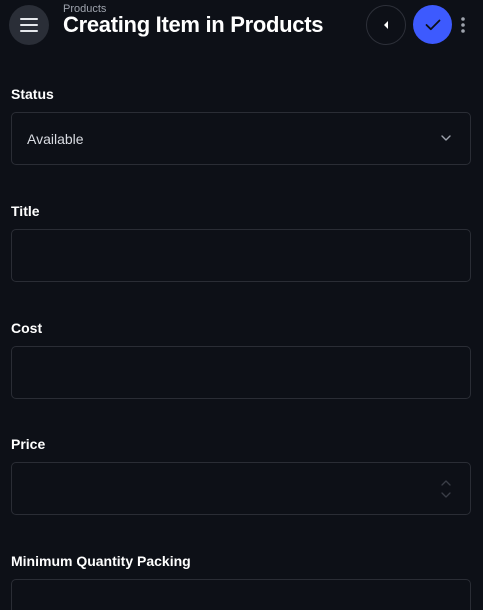 This screenshot has height=610, width=483. I want to click on title-input, so click(241, 255).